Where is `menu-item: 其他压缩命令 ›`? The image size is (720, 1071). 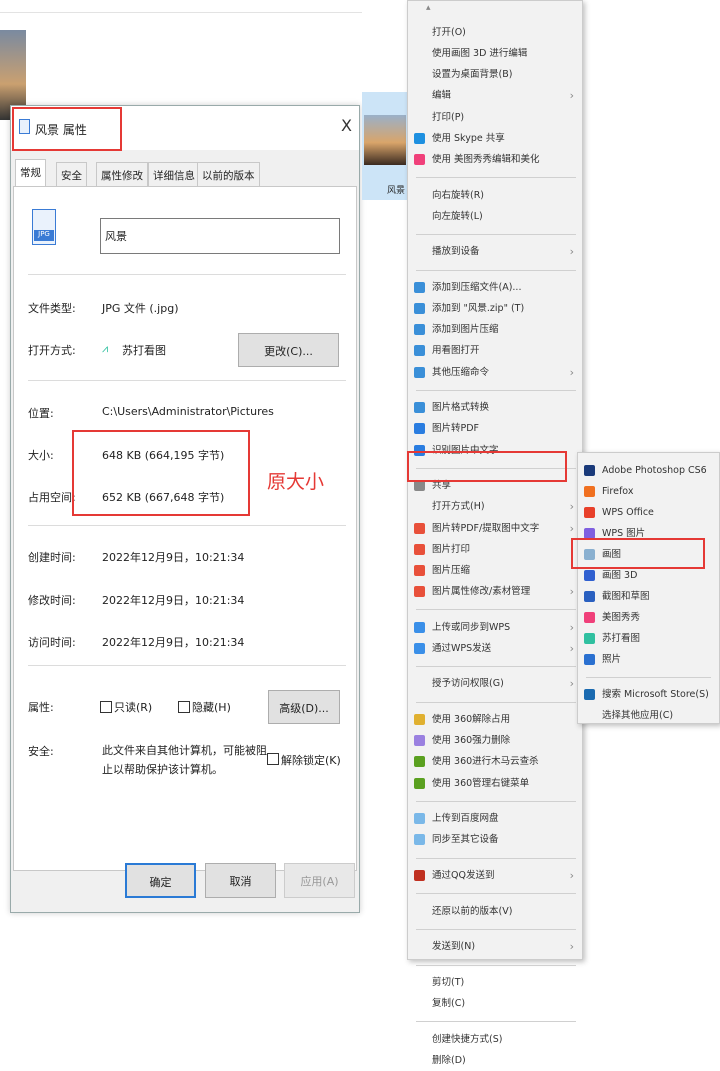 menu-item: 其他压缩命令 › is located at coordinates (495, 372).